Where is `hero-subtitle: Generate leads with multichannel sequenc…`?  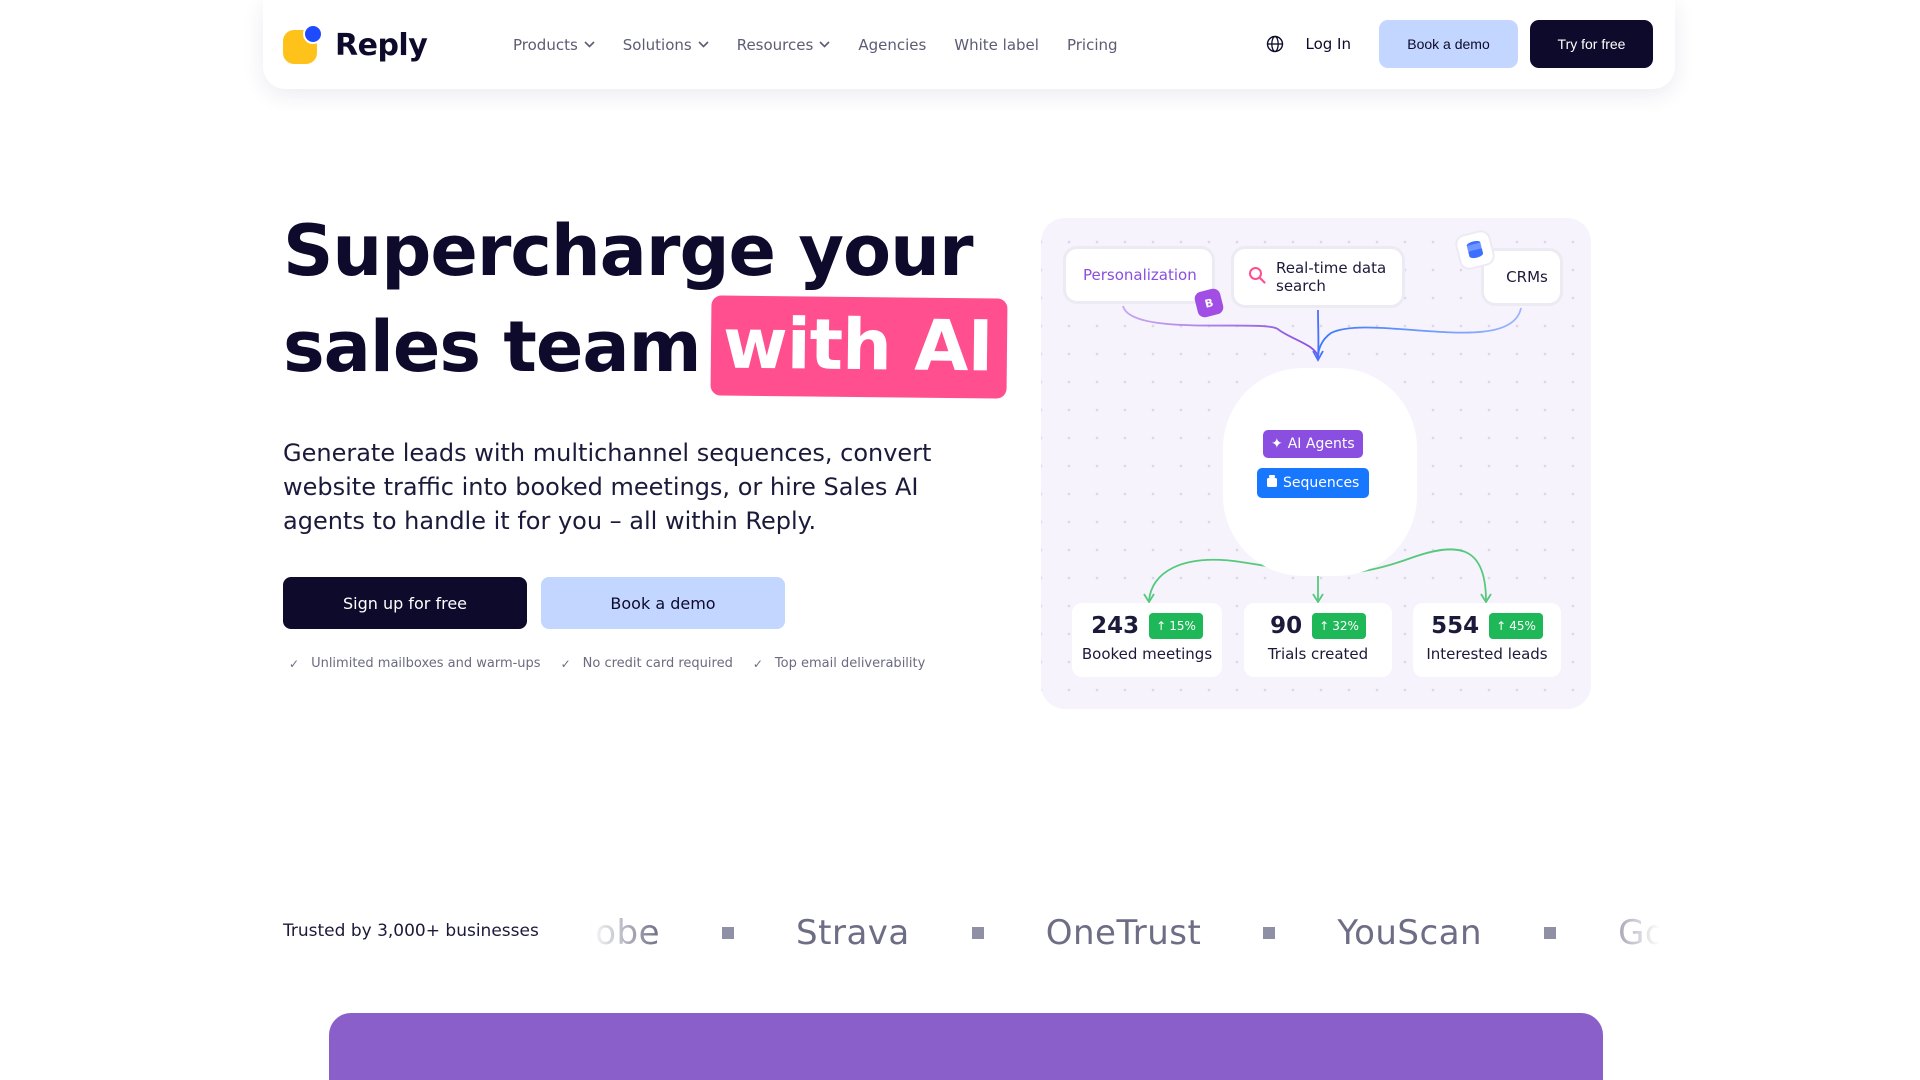 hero-subtitle: Generate leads with multichannel sequenc… is located at coordinates (607, 487).